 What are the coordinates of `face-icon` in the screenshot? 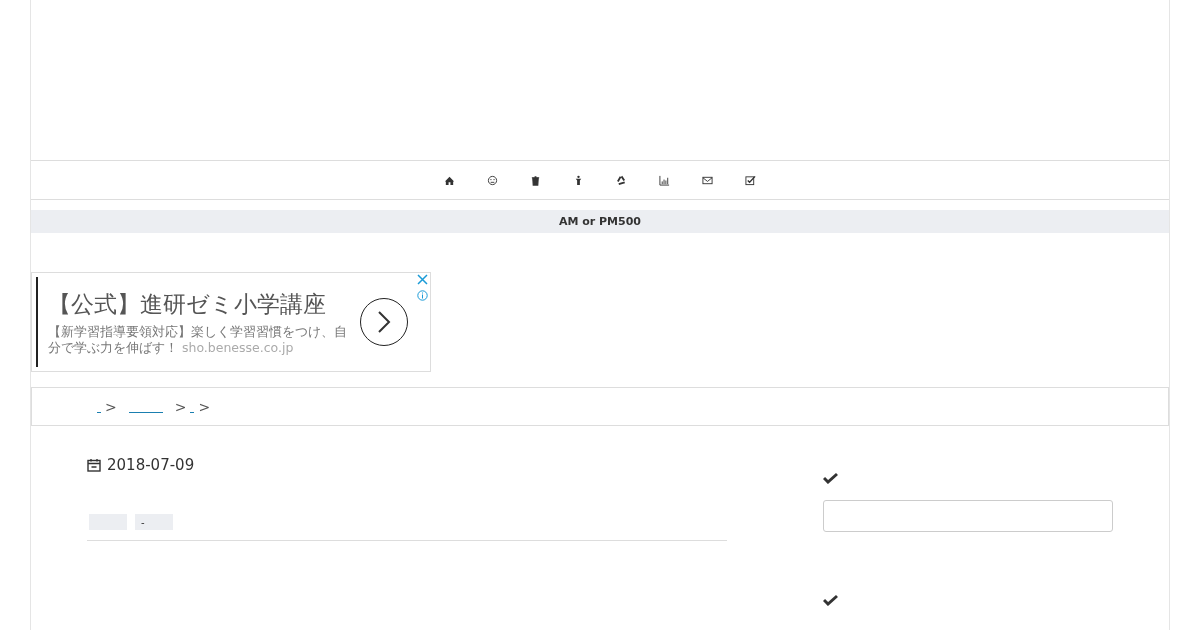 It's located at (492, 180).